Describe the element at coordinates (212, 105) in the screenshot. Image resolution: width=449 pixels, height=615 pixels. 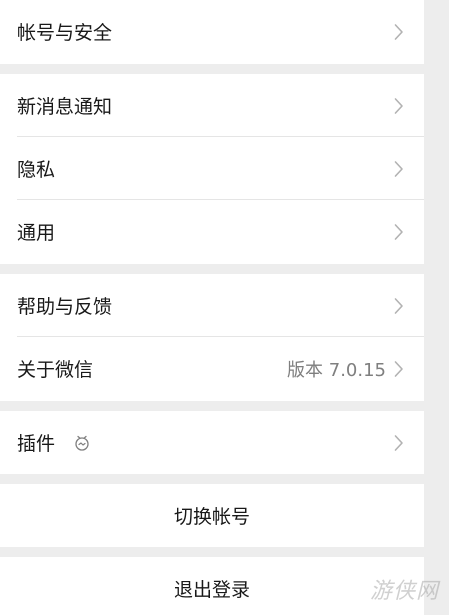
I see `notifications-row: 新消息通知` at that location.